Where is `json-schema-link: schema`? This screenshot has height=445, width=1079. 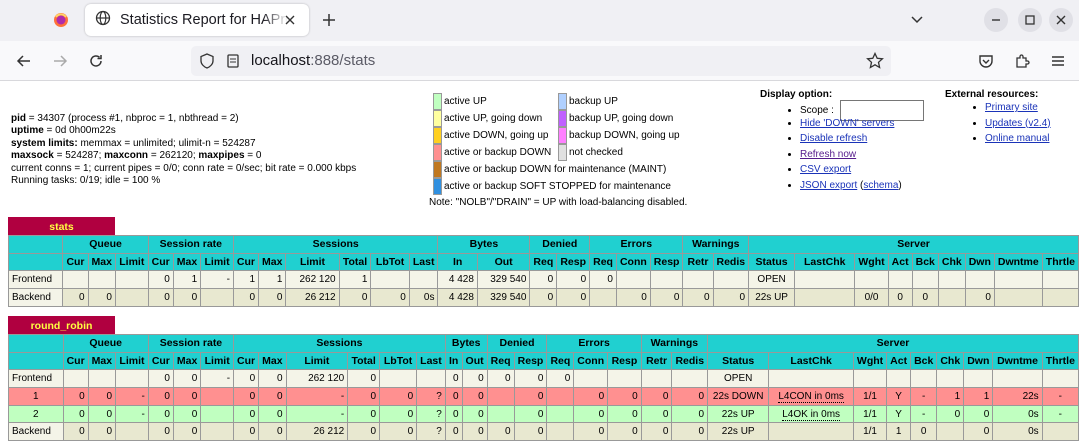
json-schema-link: schema is located at coordinates (880, 185).